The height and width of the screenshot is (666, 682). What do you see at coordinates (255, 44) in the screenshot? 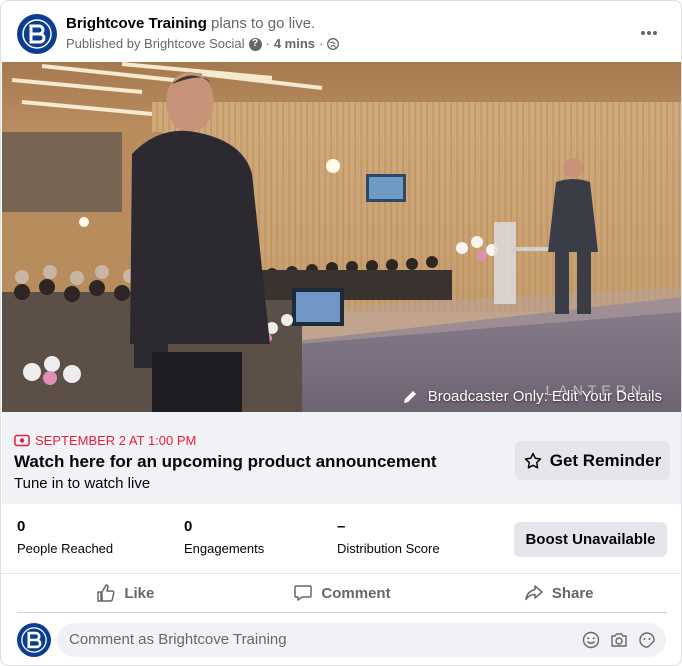
I see `help-icon: ?` at bounding box center [255, 44].